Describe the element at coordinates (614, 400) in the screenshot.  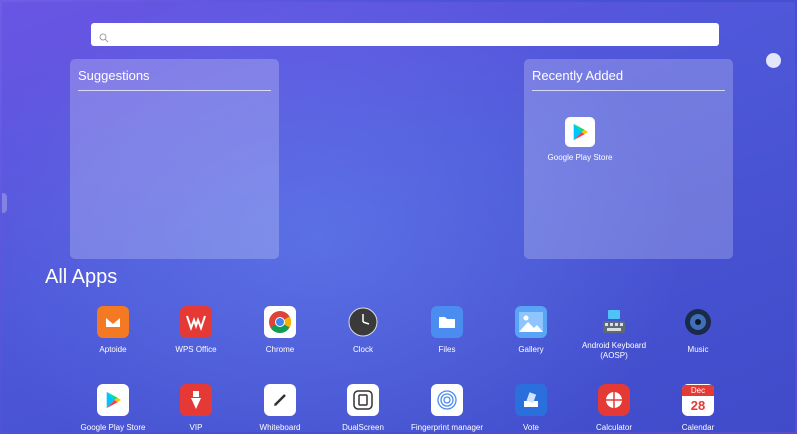
I see `calculator-icon` at that location.